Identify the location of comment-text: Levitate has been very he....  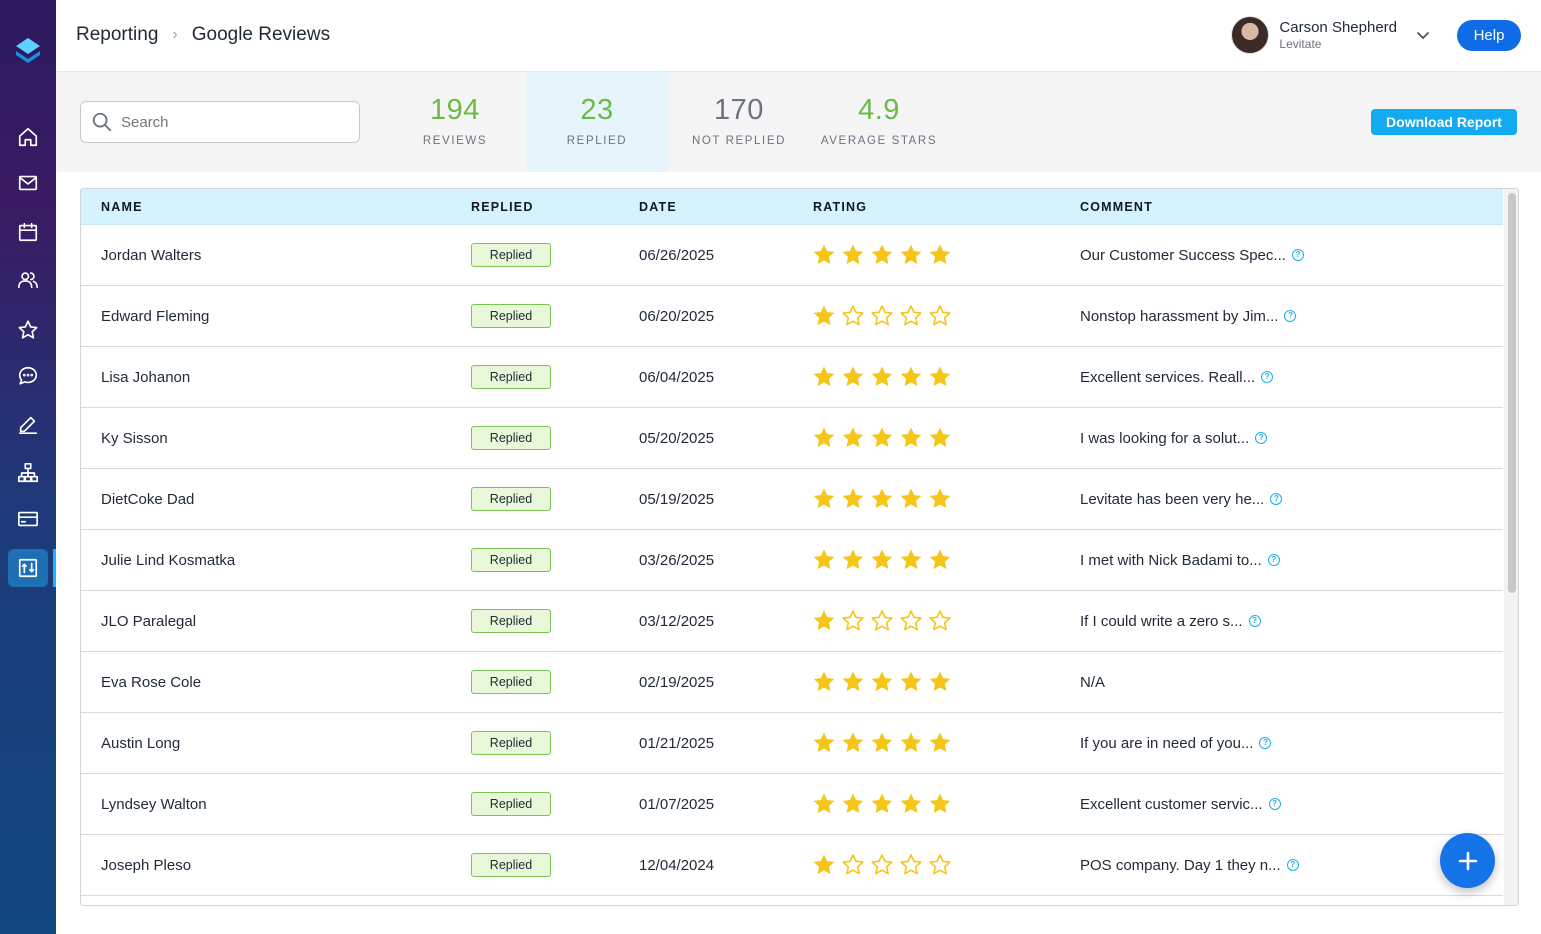
(1172, 499).